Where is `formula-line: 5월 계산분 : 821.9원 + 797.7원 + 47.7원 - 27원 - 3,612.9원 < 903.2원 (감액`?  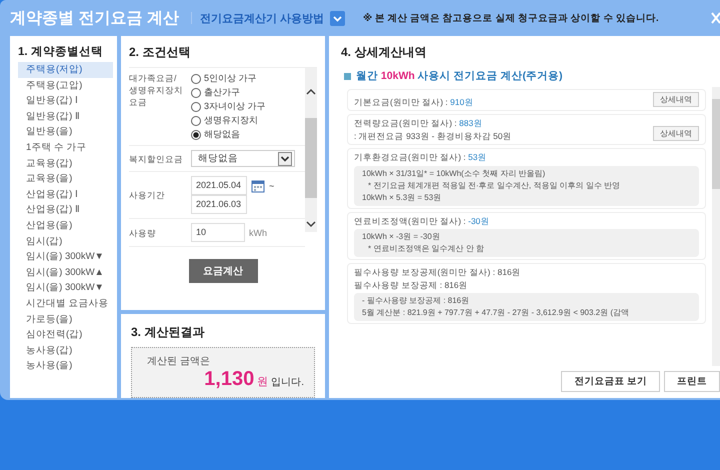
formula-line: 5월 계산분 : 821.9원 + 797.7원 + 47.7원 - 27원 - 3,612.9원 < 903.2원 (감액 is located at coordinates (496, 313).